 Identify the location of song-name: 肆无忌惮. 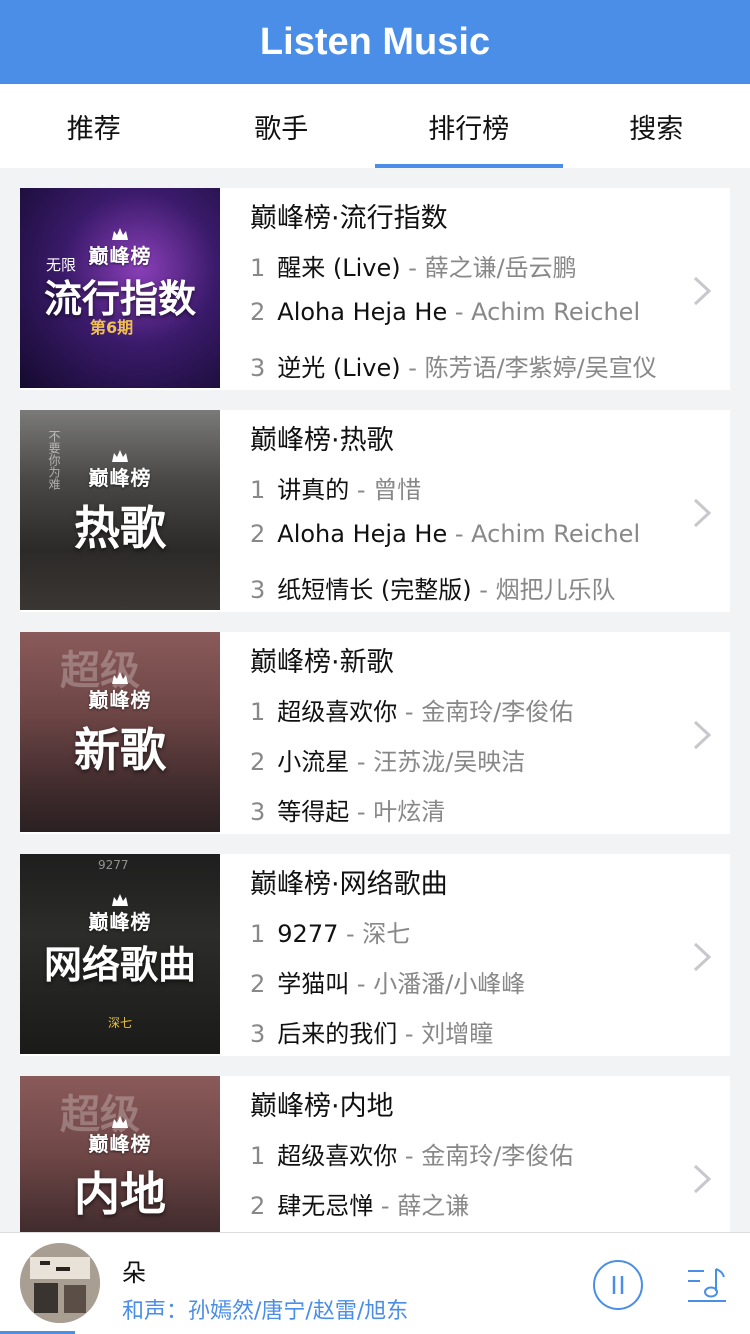
(325, 1206).